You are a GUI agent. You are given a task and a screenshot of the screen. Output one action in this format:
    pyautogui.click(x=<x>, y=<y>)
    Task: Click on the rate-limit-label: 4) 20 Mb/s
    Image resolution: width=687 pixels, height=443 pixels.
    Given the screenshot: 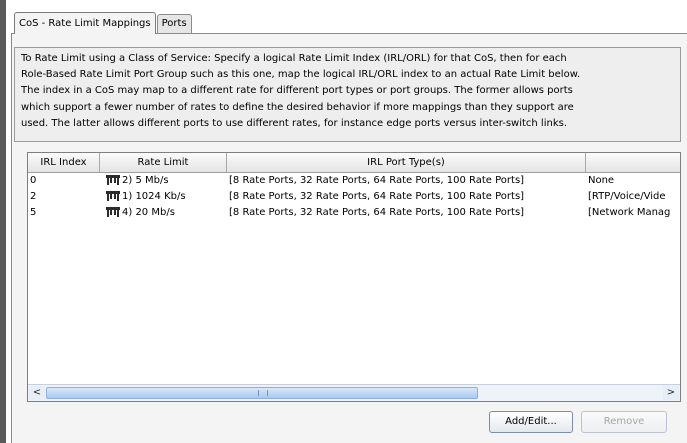 What is the action you would take?
    pyautogui.click(x=148, y=212)
    